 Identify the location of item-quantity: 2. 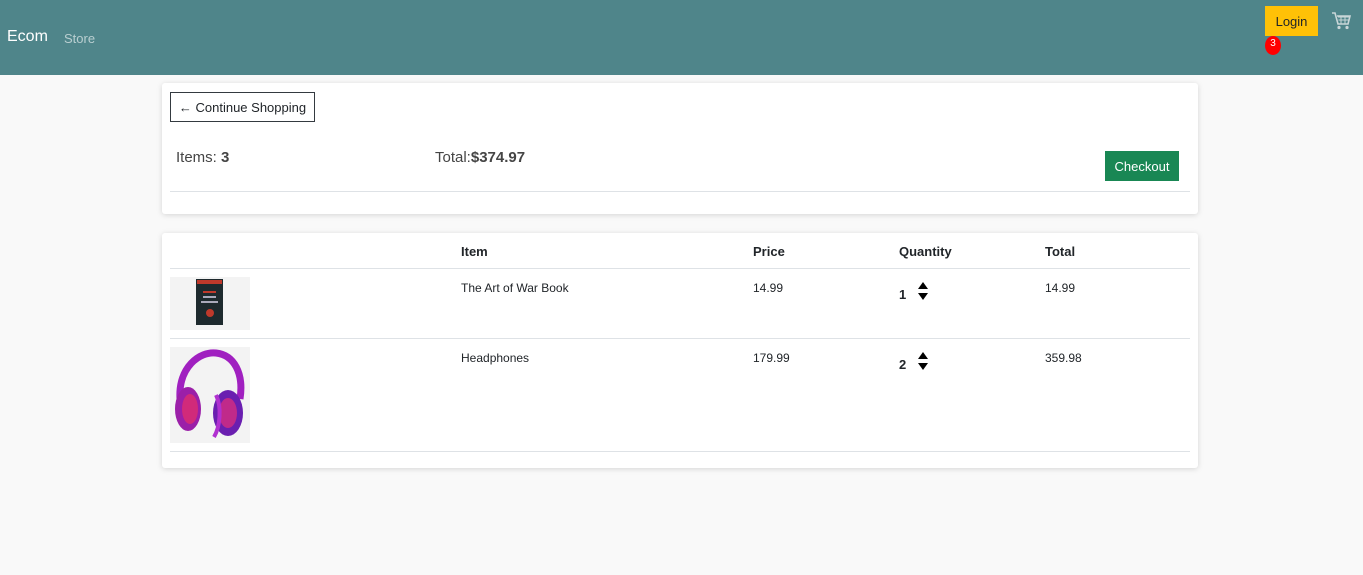
(903, 364).